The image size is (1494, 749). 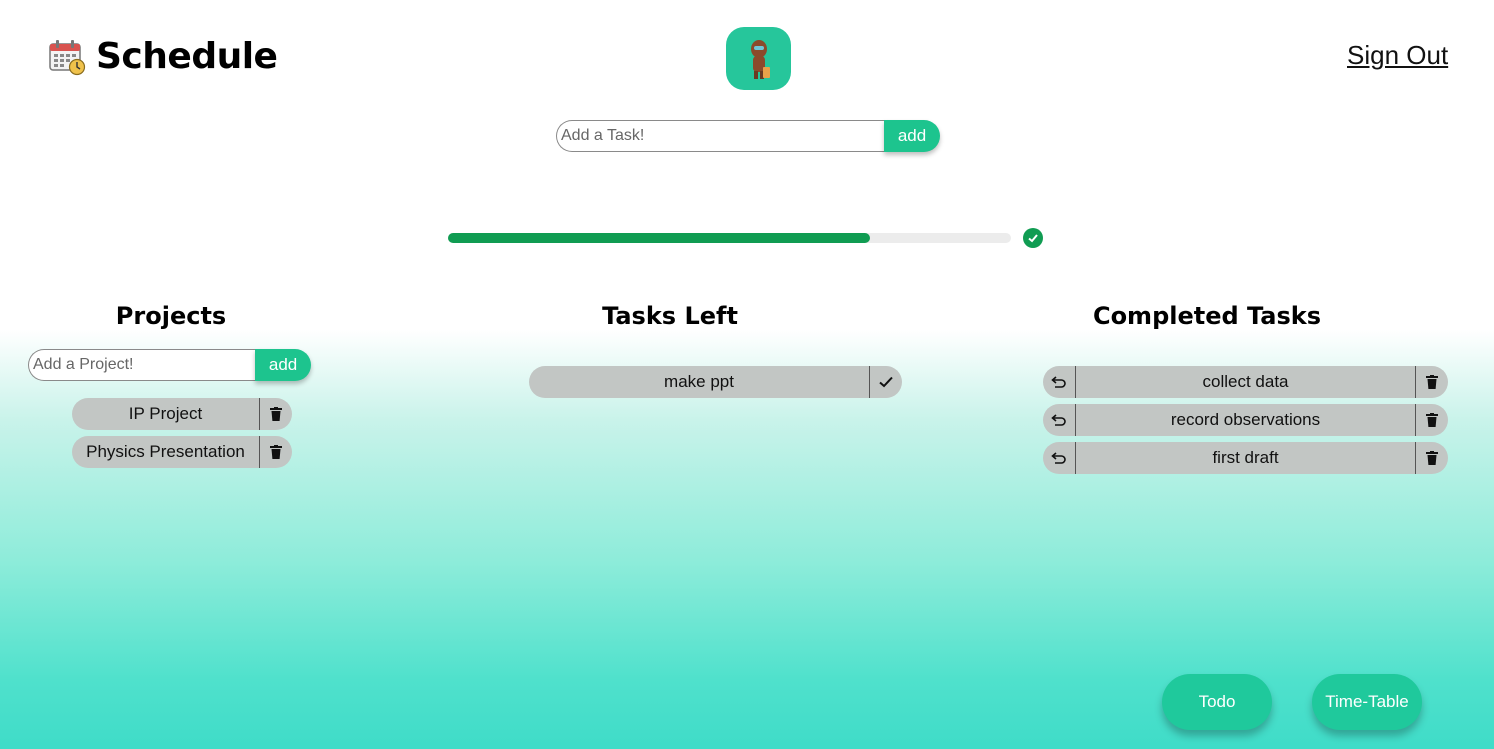 I want to click on completed-task-item: collect data, so click(x=1245, y=382).